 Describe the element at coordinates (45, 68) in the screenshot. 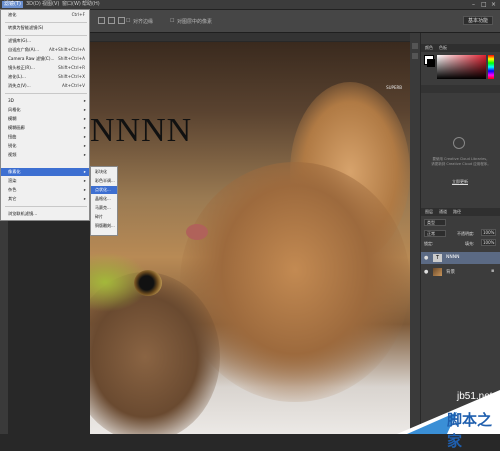

I see `menu-item: 镜头校正(R)... Shift+Ctrl+R` at that location.